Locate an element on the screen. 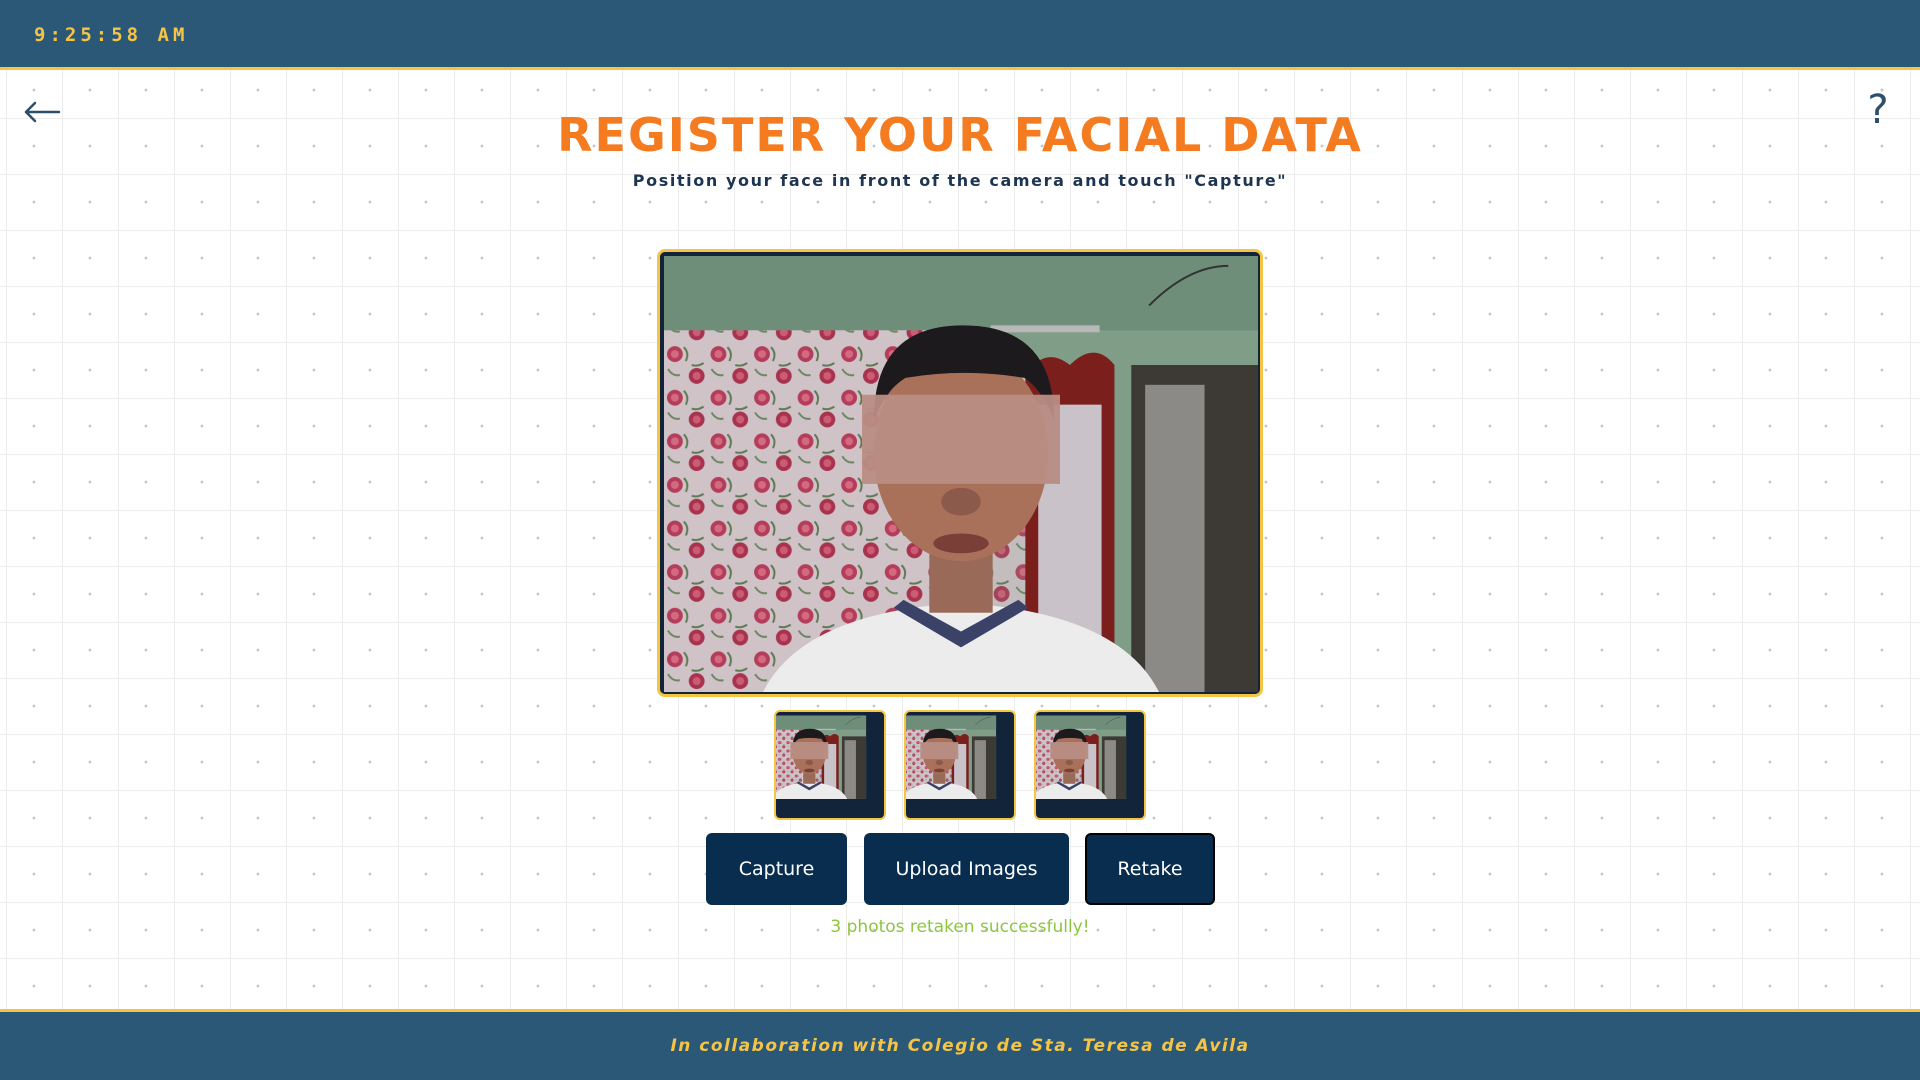 The height and width of the screenshot is (1080, 1920). clock: 9:25:58 AM is located at coordinates (111, 35).